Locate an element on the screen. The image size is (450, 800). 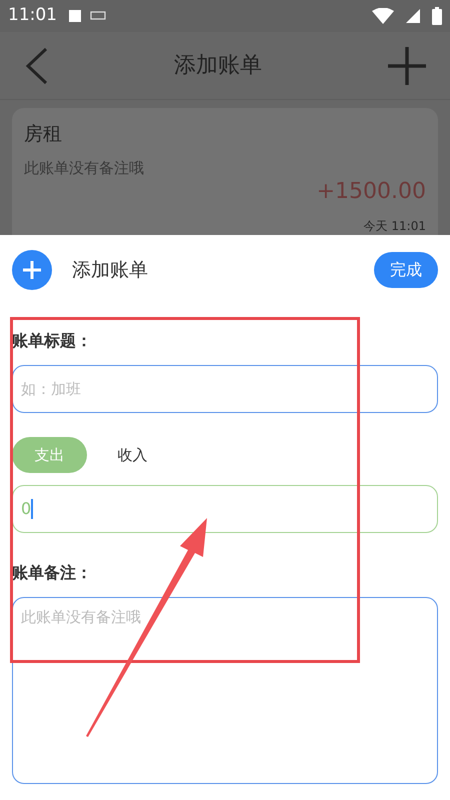
record-amount: +1500.00 is located at coordinates (371, 192).